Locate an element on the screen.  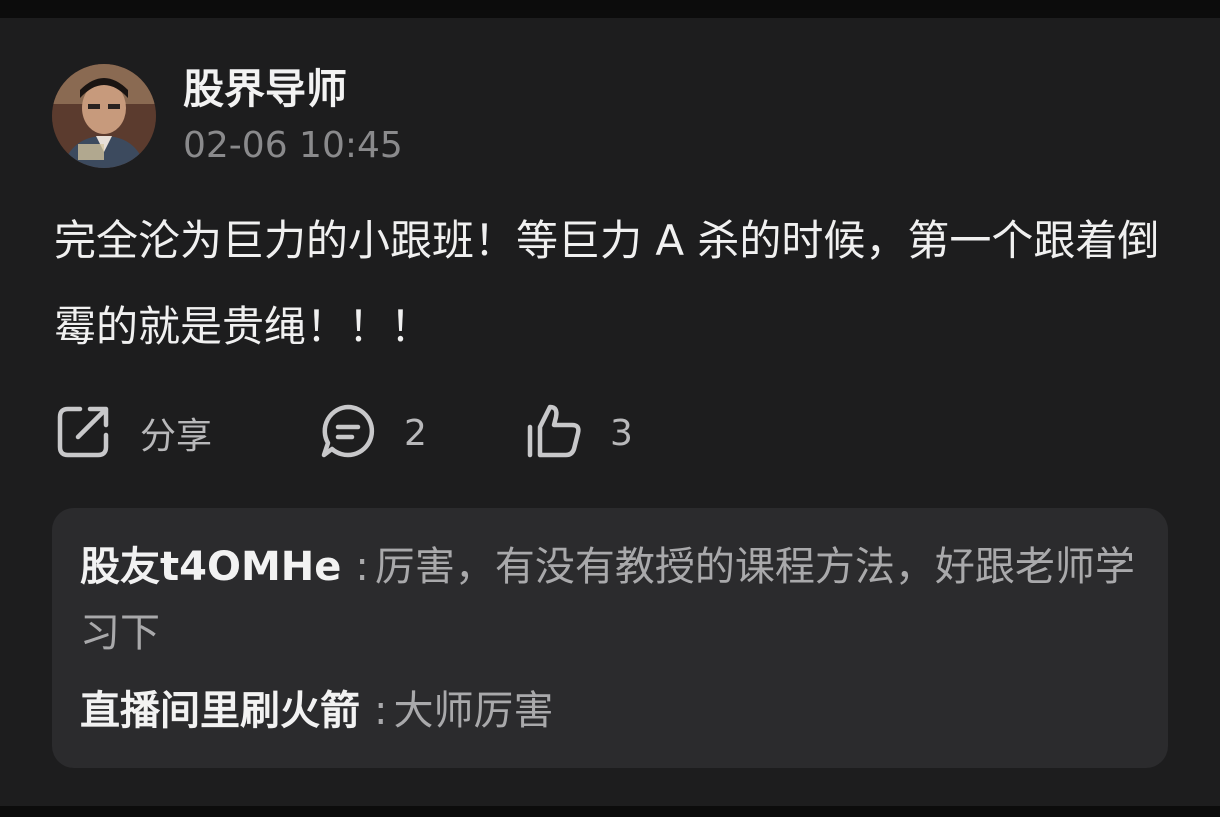
comment-icon is located at coordinates (348, 433).